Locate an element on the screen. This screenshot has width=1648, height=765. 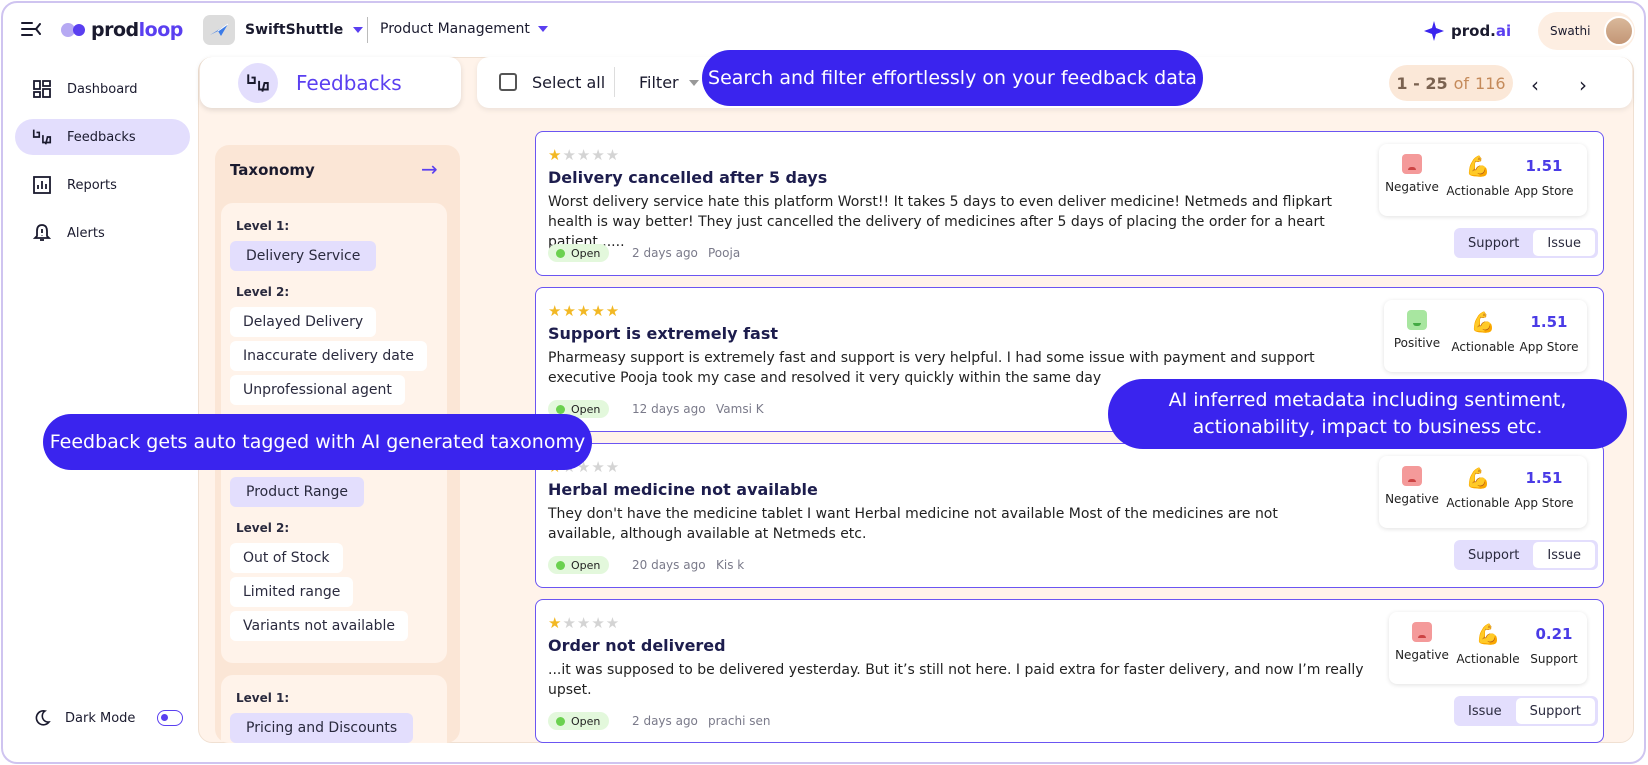
logo-mark-icon is located at coordinates (73, 30).